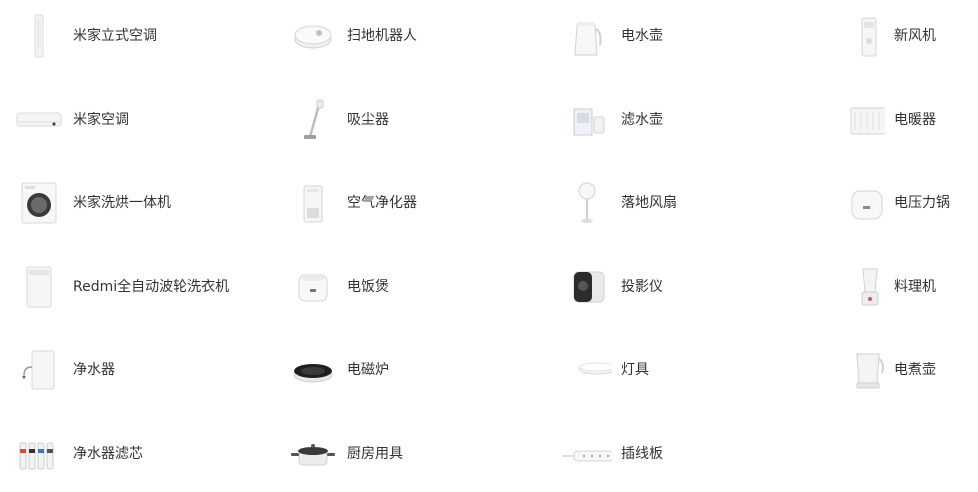  I want to click on category-item-power-strip: 插线板, so click(673, 454).